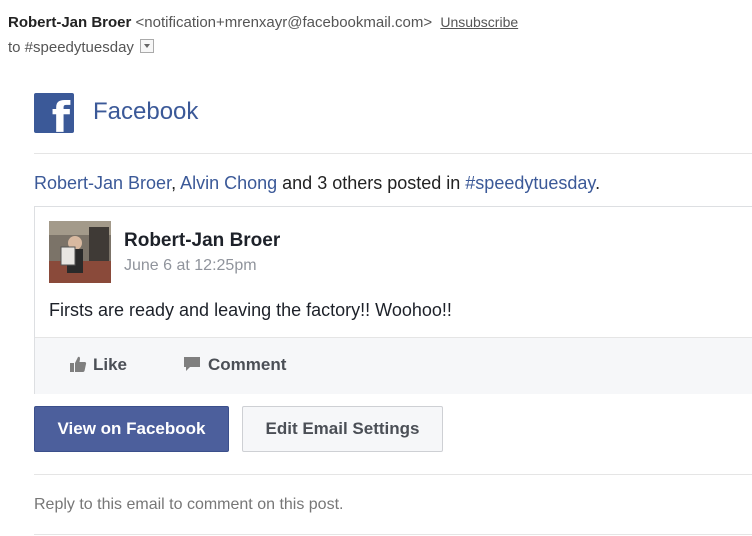 The image size is (752, 536). I want to click on comment-button: Comment, so click(234, 365).